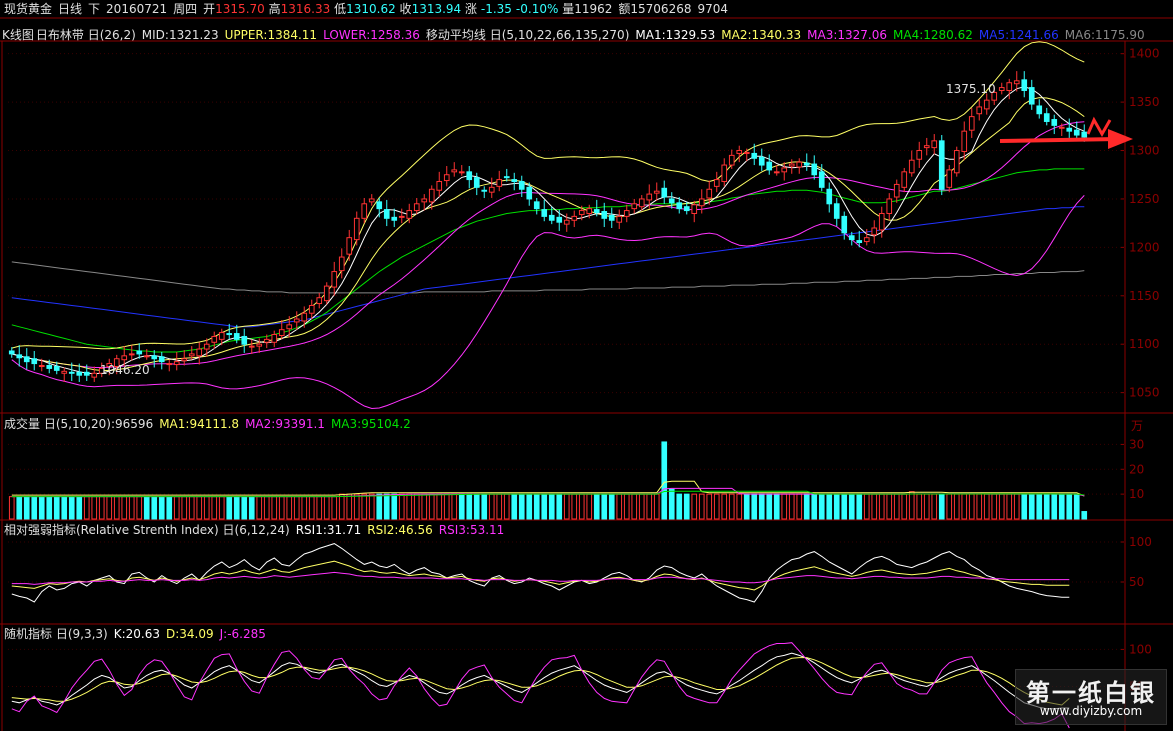 This screenshot has width=1173, height=731. What do you see at coordinates (1099, 127) in the screenshot?
I see `trend-arrow-zigzag` at bounding box center [1099, 127].